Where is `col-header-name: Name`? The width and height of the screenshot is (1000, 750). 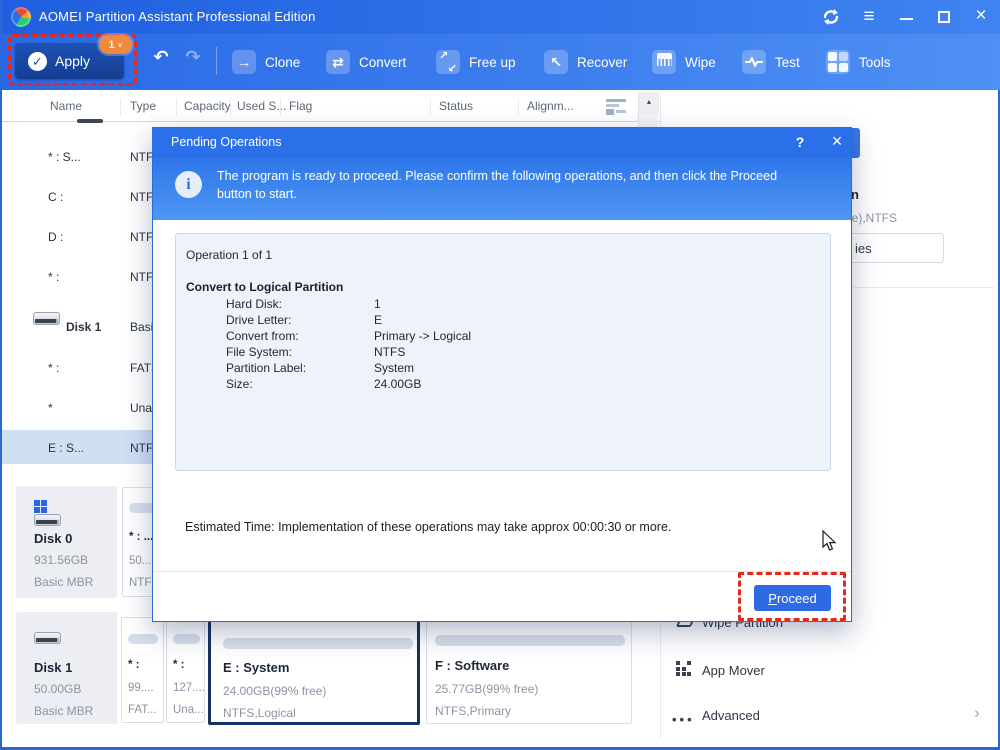 col-header-name: Name is located at coordinates (66, 106).